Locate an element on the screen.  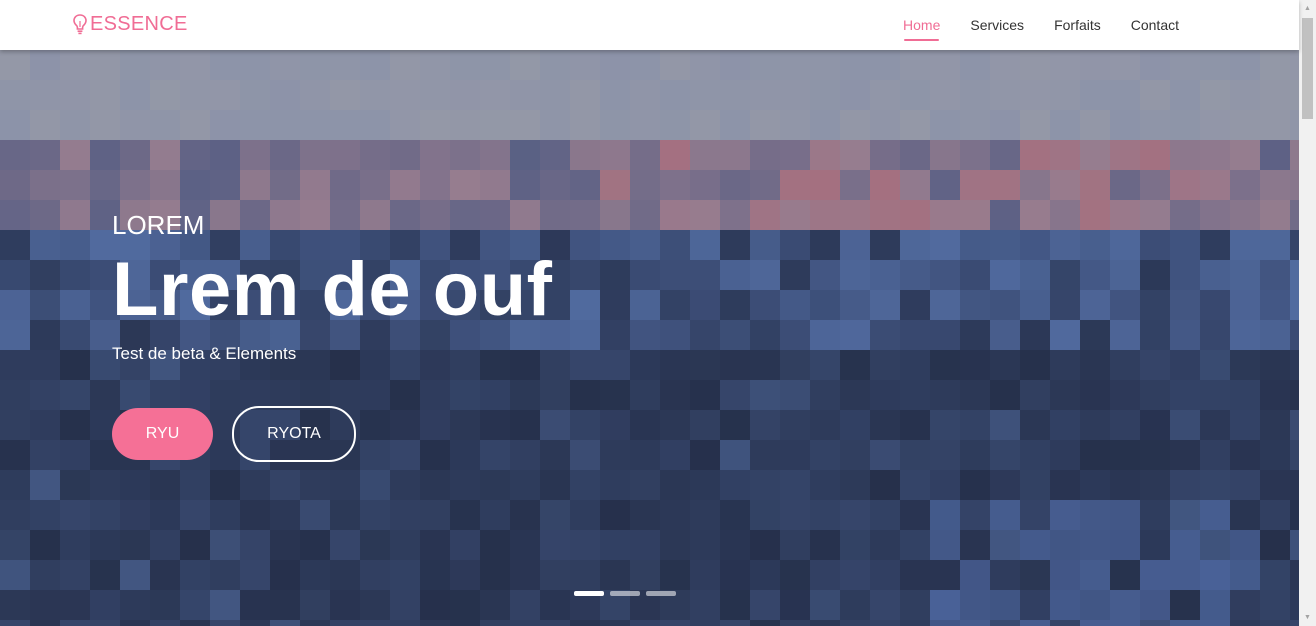
nav-item-forfaits: Forfaits is located at coordinates (1077, 25).